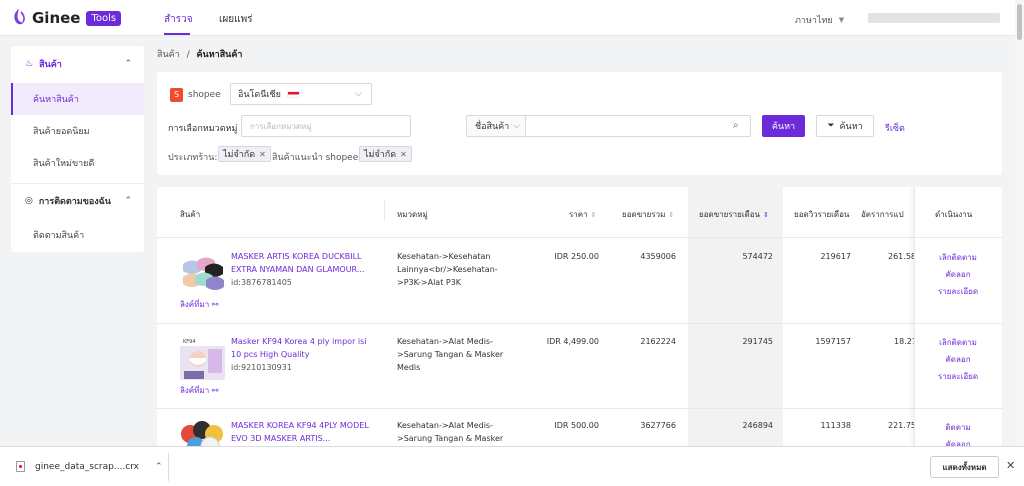 The image size is (1024, 486). What do you see at coordinates (326, 126) in the screenshot?
I see `category-input` at bounding box center [326, 126].